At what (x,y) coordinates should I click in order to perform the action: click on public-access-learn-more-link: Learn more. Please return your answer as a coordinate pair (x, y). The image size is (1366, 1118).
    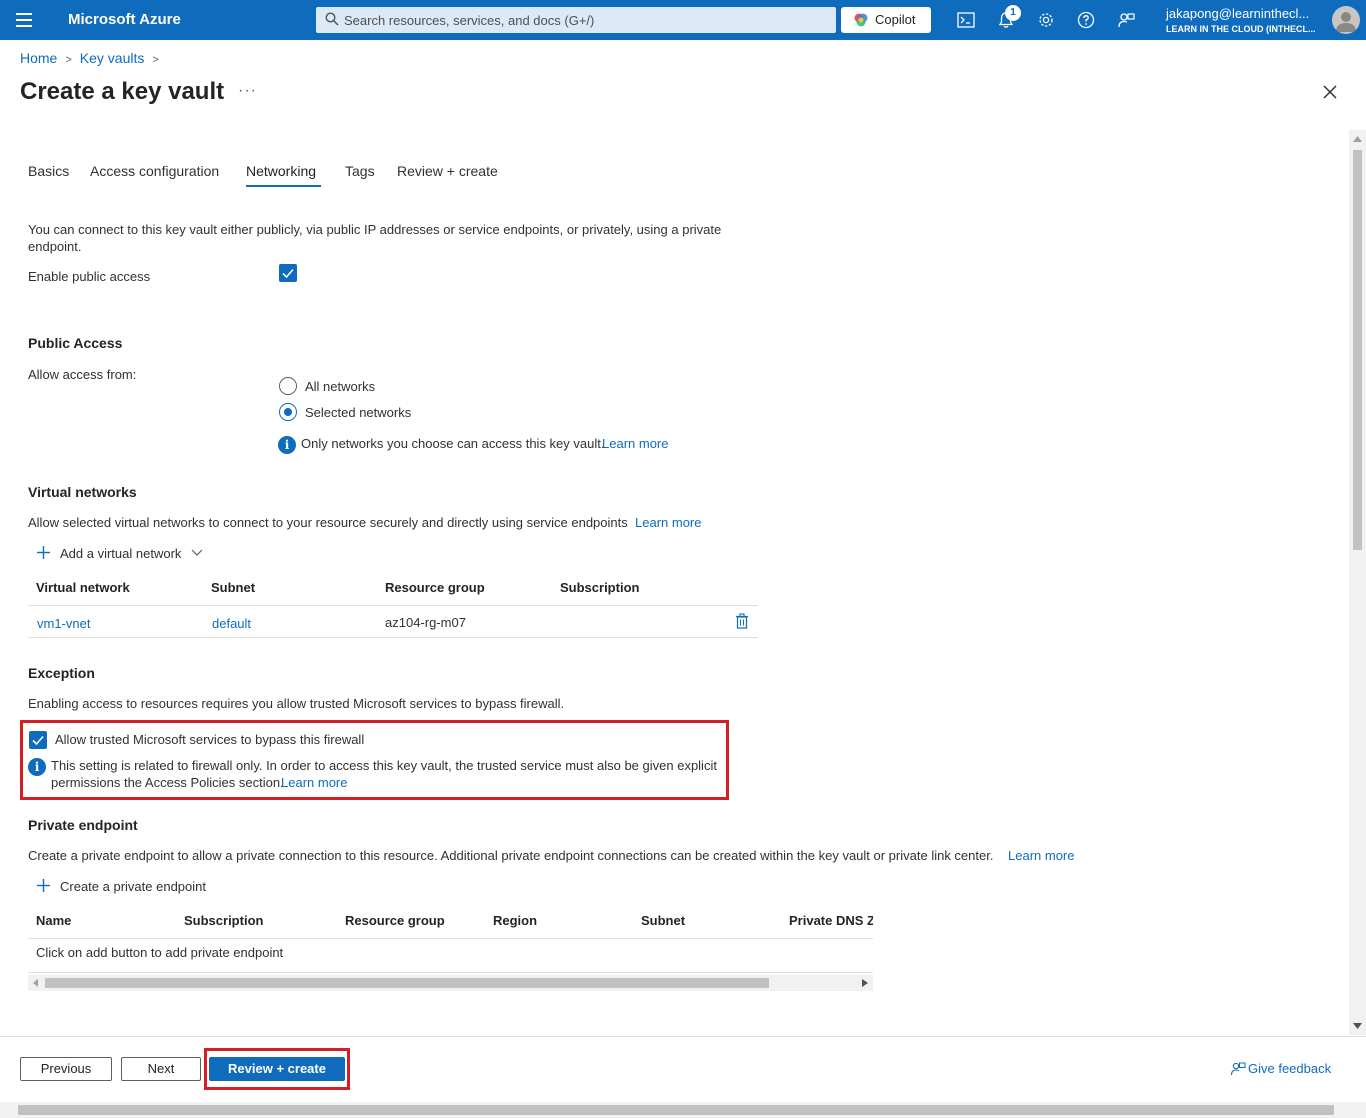
    Looking at the image, I should click on (635, 443).